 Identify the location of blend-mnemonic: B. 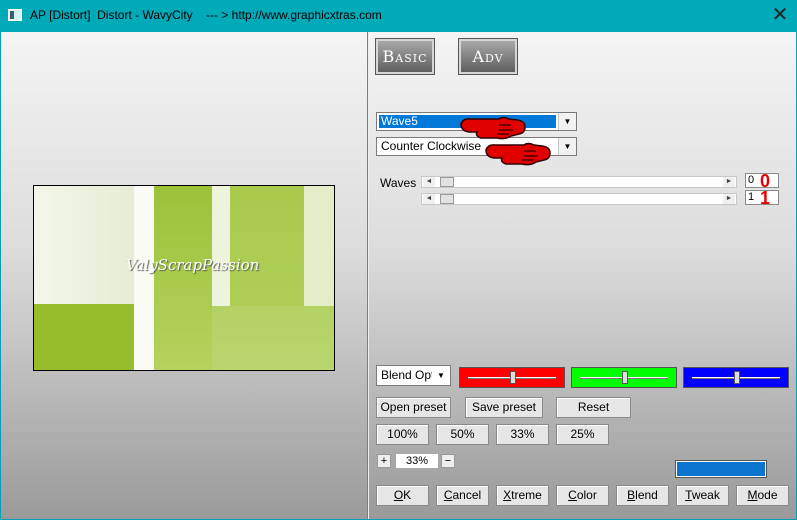
(631, 495).